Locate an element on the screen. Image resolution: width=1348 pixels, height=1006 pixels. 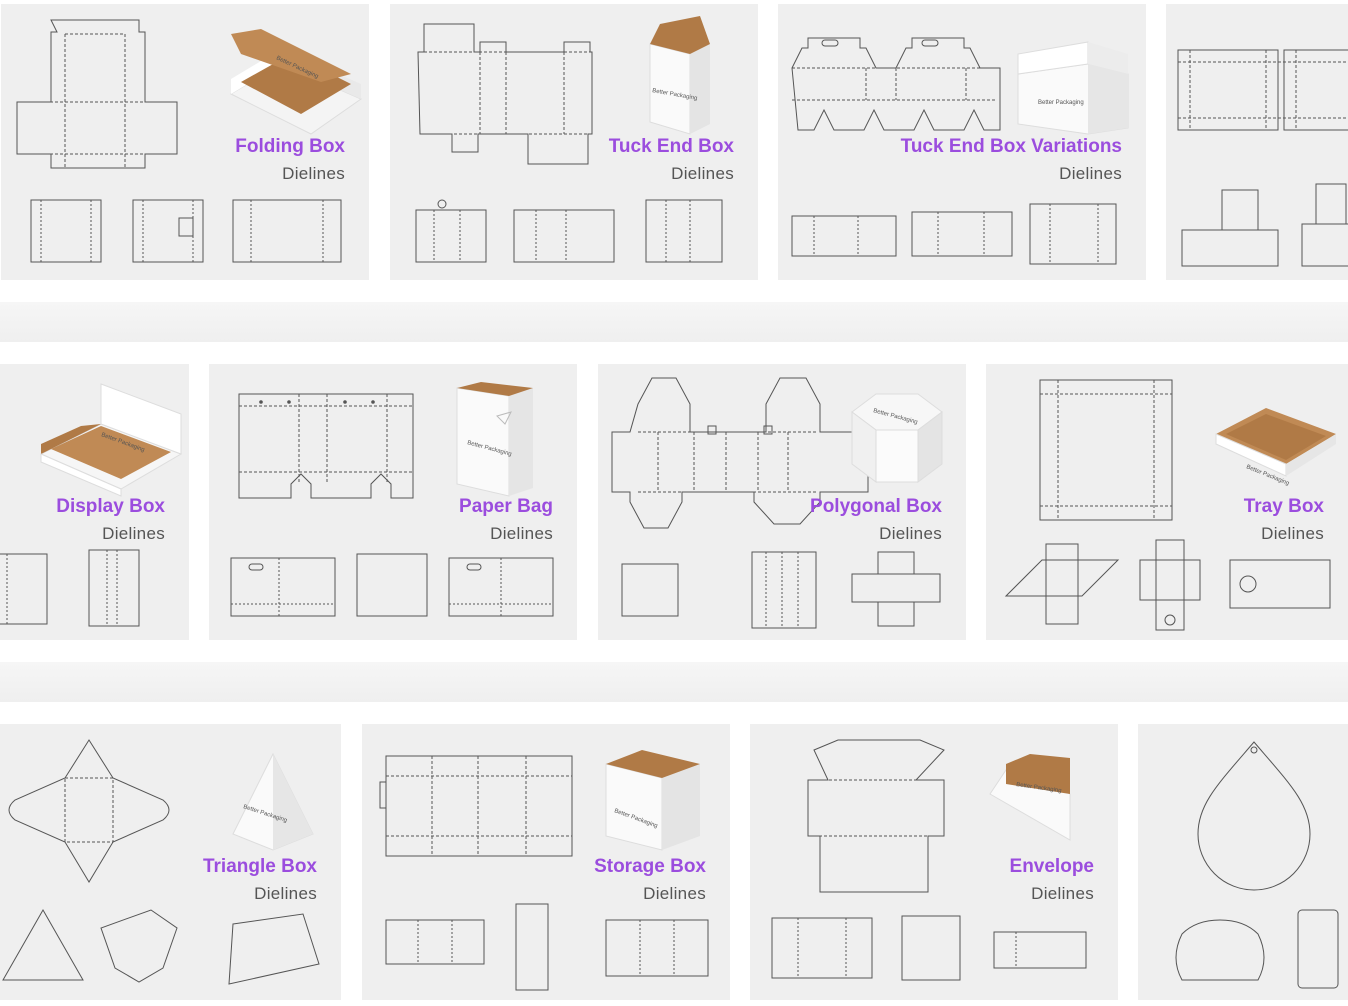
polygonal-box-mockup: Better Packaging is located at coordinates (897, 438).